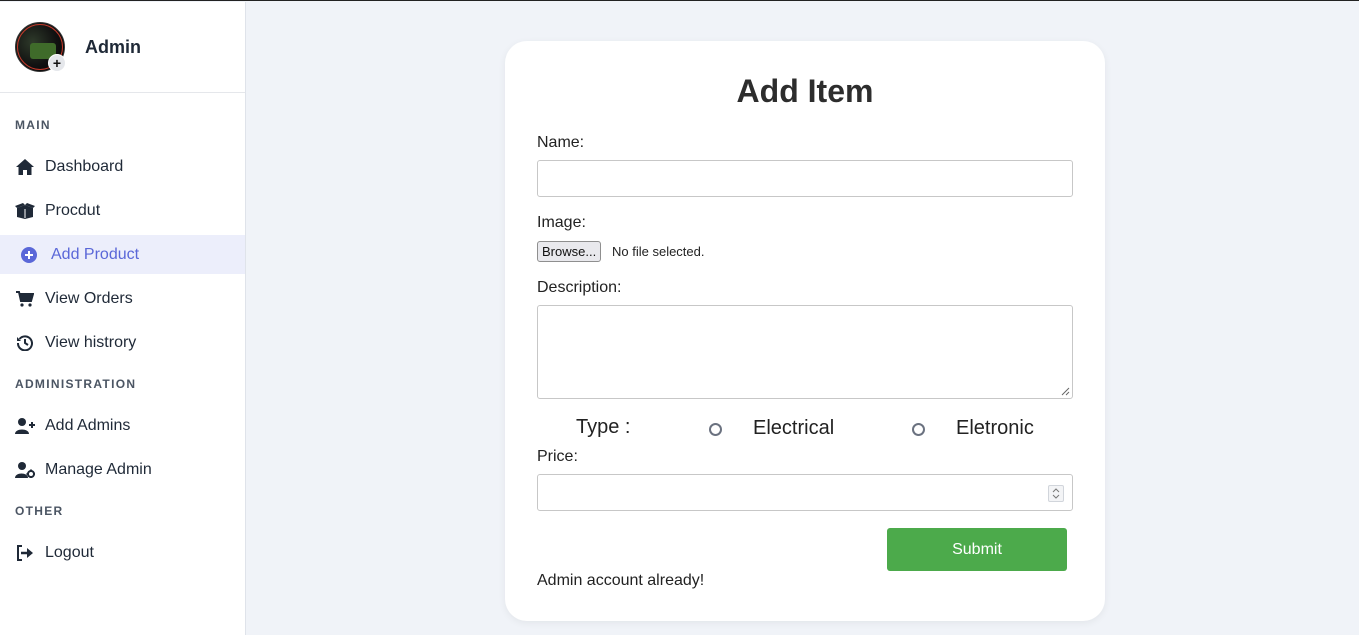 The height and width of the screenshot is (635, 1359). I want to click on profile-header: + Admin, so click(122, 47).